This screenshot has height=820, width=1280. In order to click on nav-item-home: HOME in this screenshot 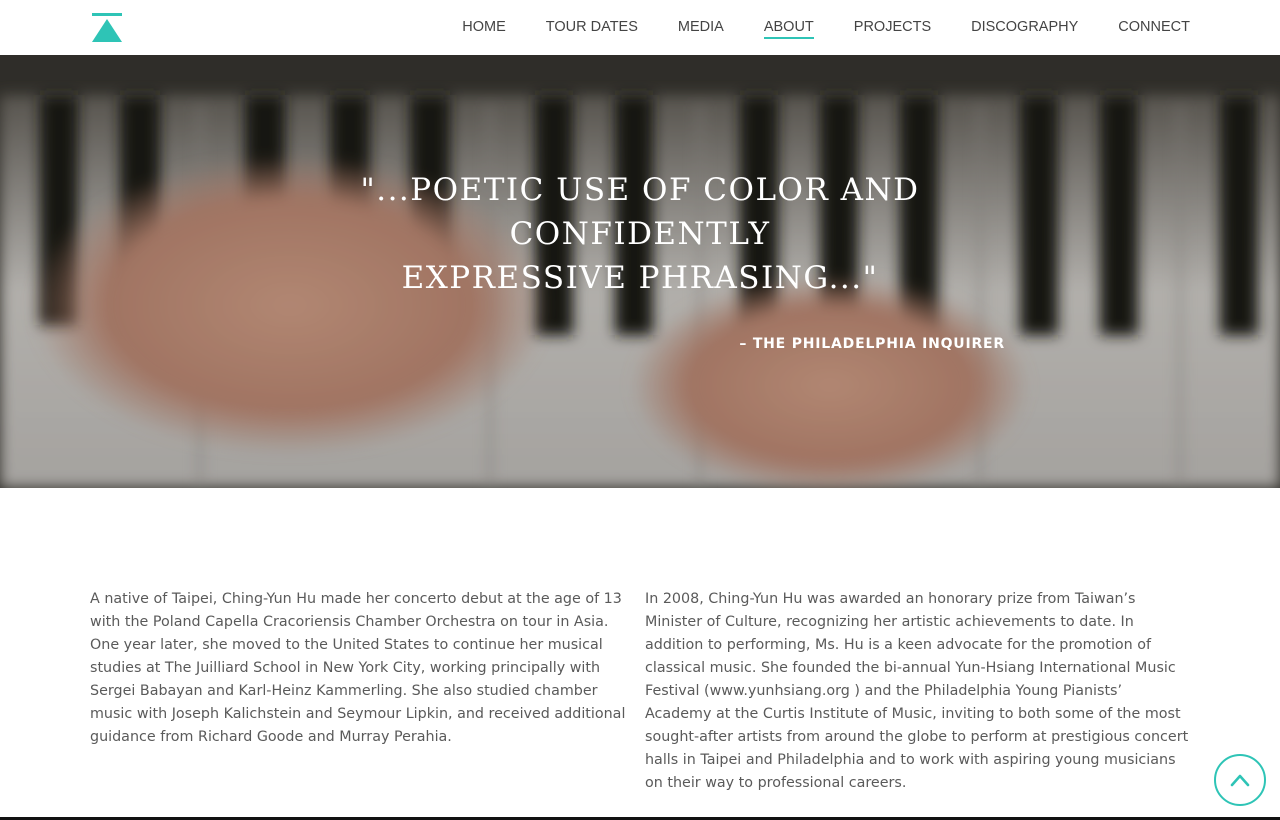, I will do `click(484, 27)`.